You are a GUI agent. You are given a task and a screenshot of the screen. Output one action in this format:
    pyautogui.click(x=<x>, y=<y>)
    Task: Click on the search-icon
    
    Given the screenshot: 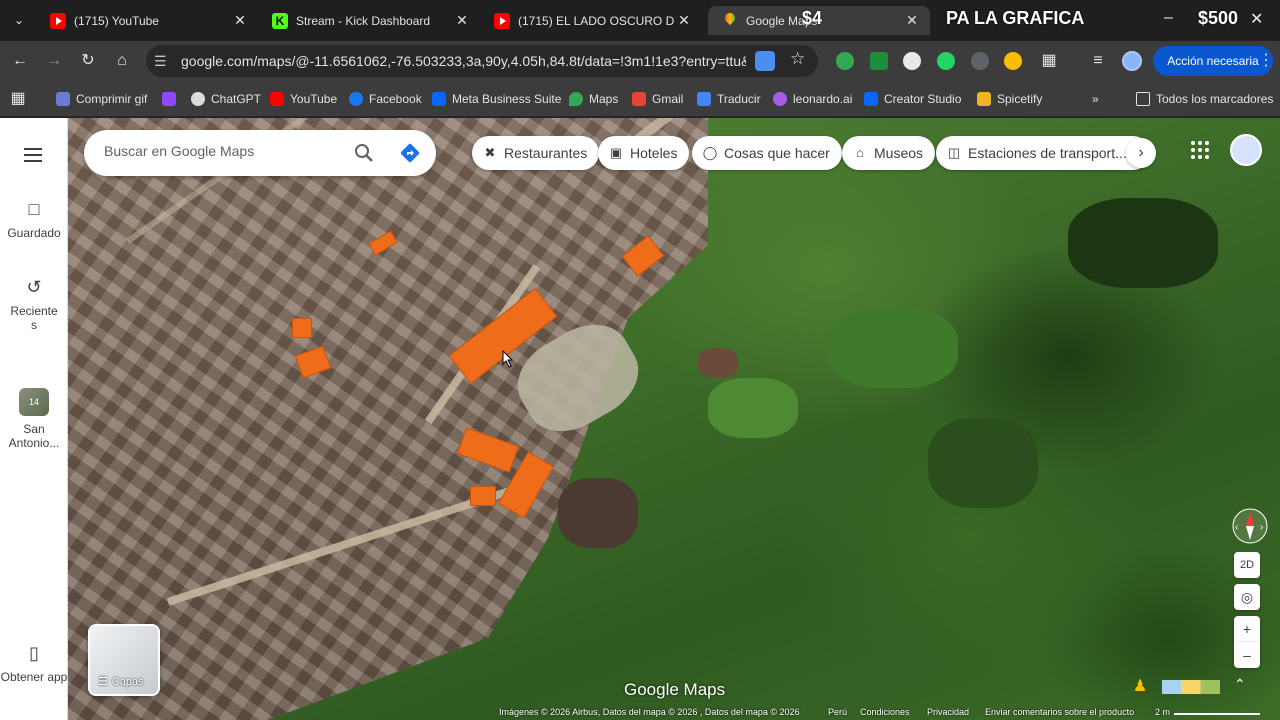 What is the action you would take?
    pyautogui.click(x=364, y=153)
    